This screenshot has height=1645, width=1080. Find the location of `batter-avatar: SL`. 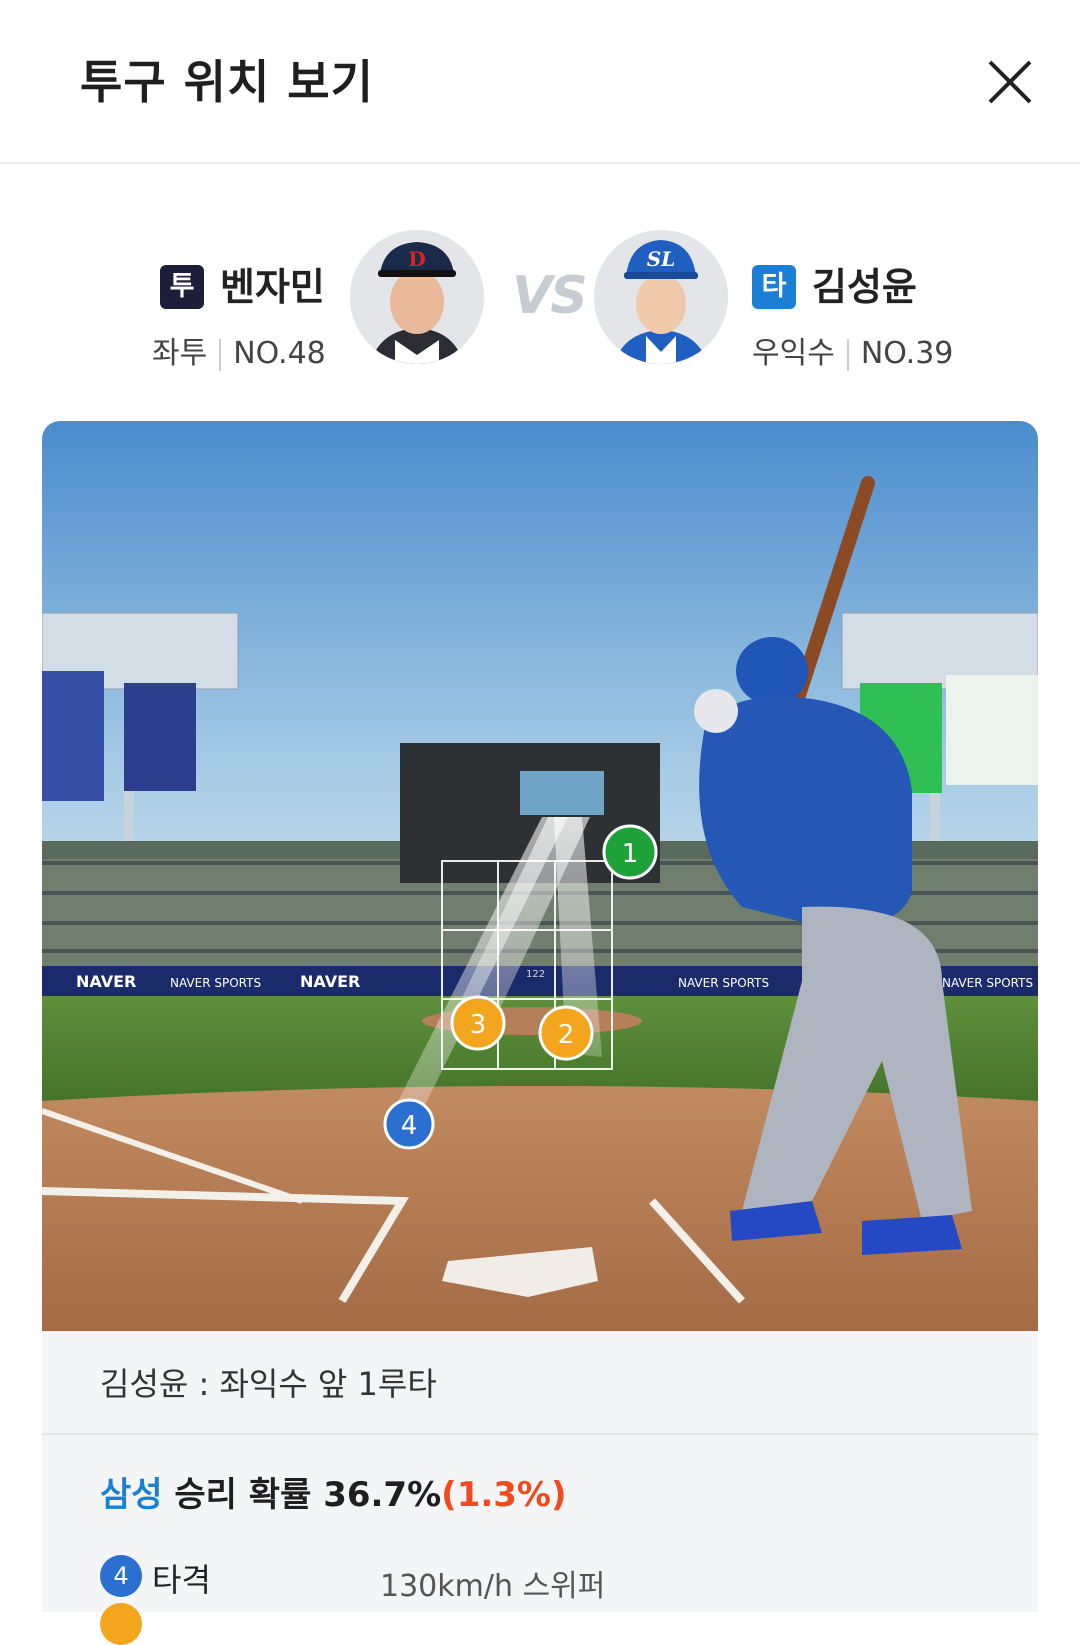

batter-avatar: SL is located at coordinates (661, 297).